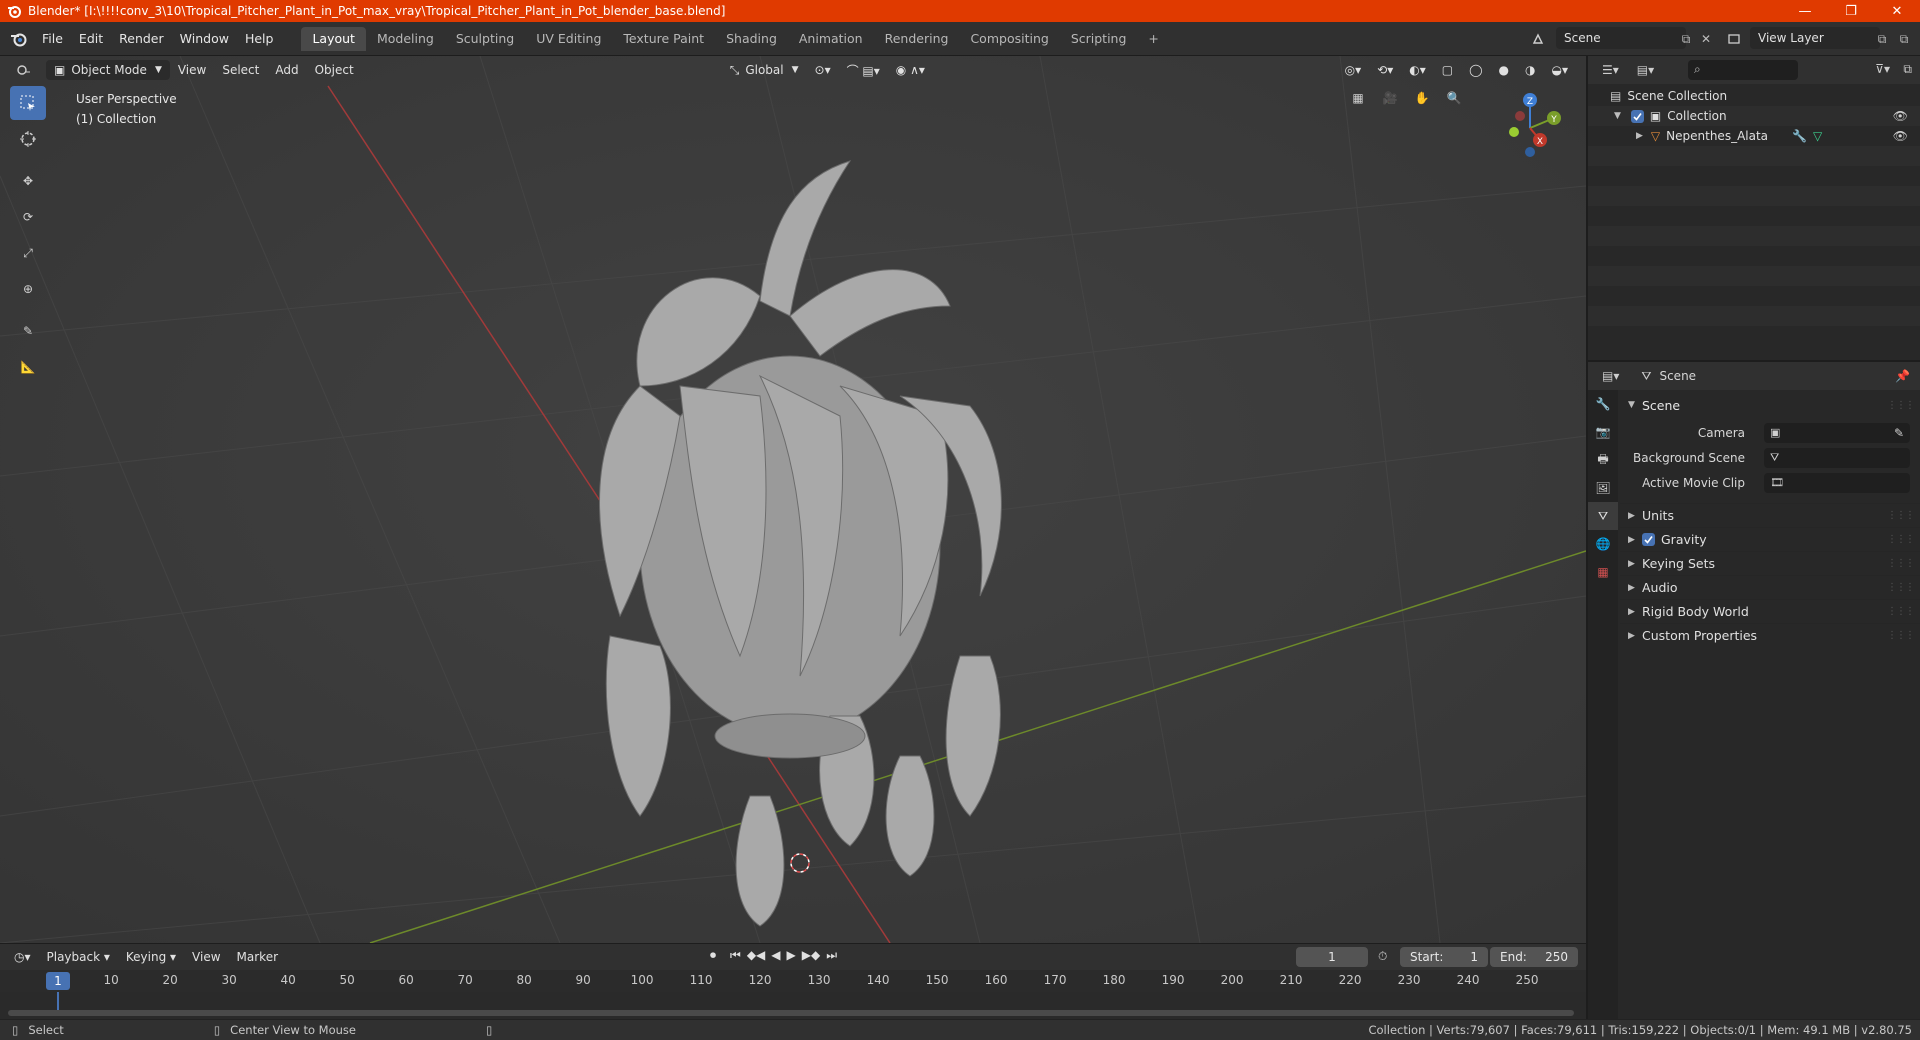 The image size is (1920, 1040). I want to click on tab-sculpting: Sculpting, so click(485, 39).